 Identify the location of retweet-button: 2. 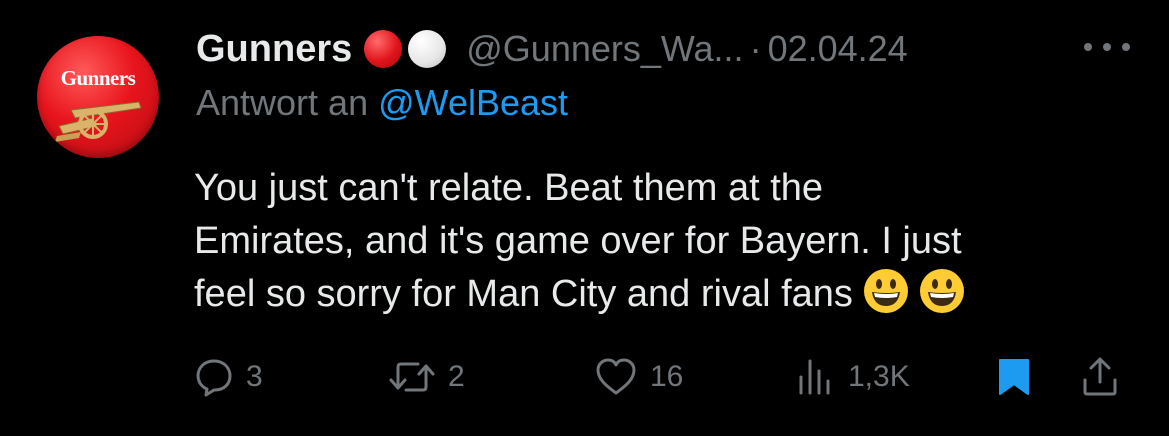
(426, 377).